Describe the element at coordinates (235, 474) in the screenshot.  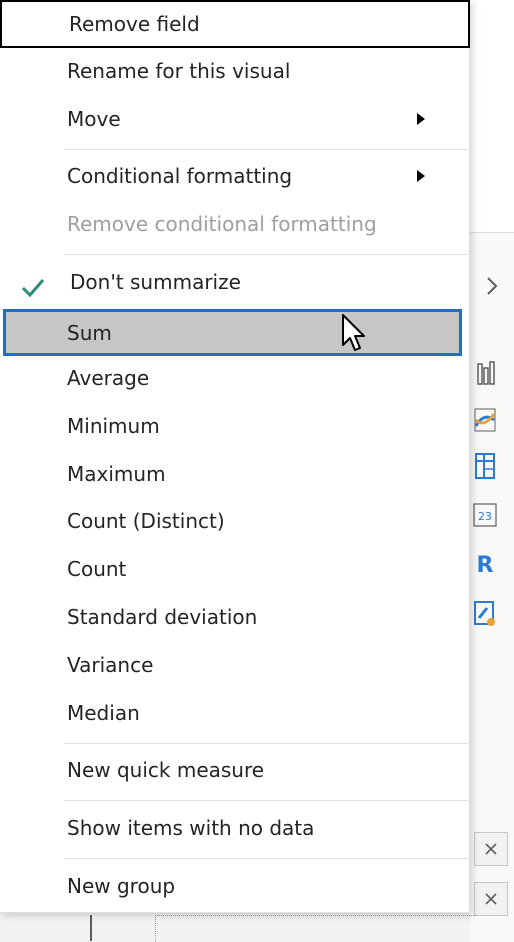
I see `menu-item-maximum: Maximum` at that location.